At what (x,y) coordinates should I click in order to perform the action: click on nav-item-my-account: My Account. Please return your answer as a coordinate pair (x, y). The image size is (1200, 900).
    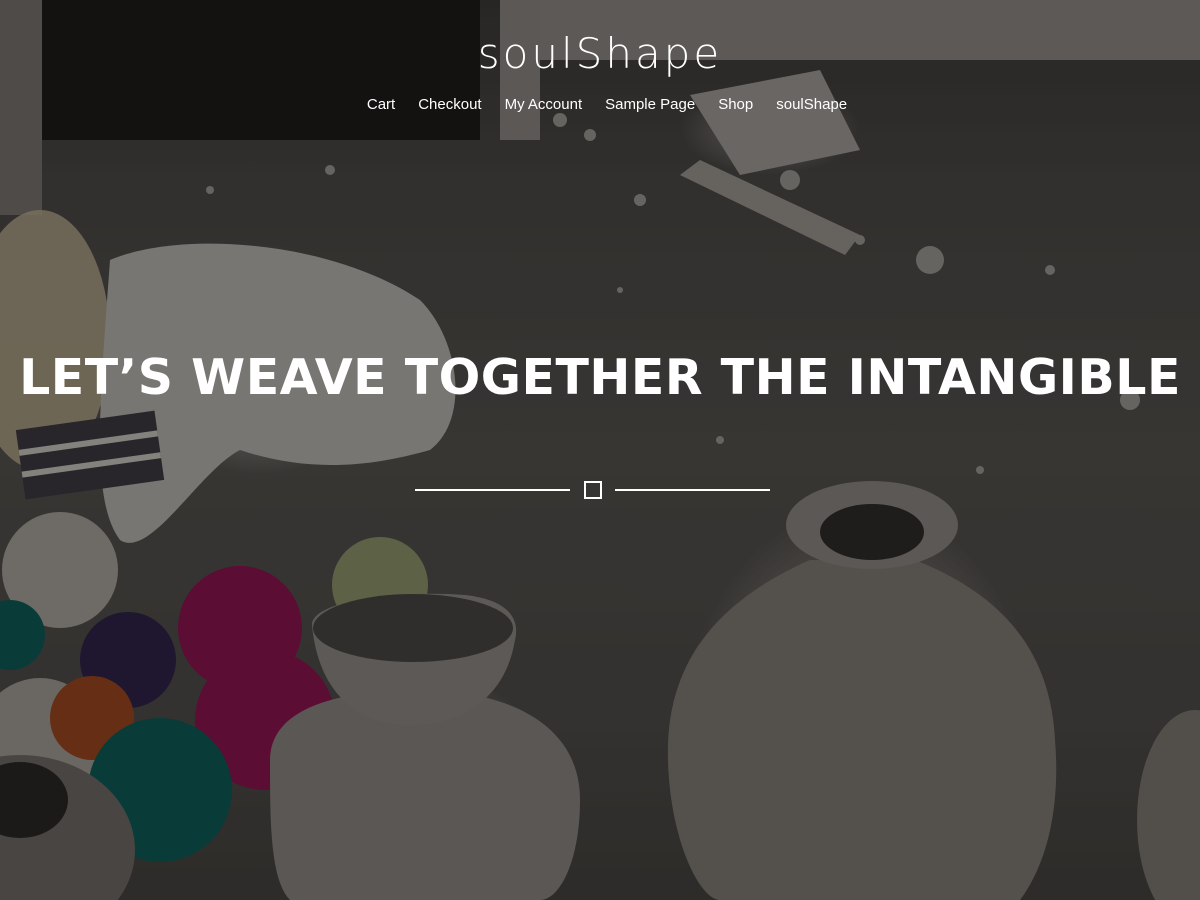
    Looking at the image, I should click on (544, 105).